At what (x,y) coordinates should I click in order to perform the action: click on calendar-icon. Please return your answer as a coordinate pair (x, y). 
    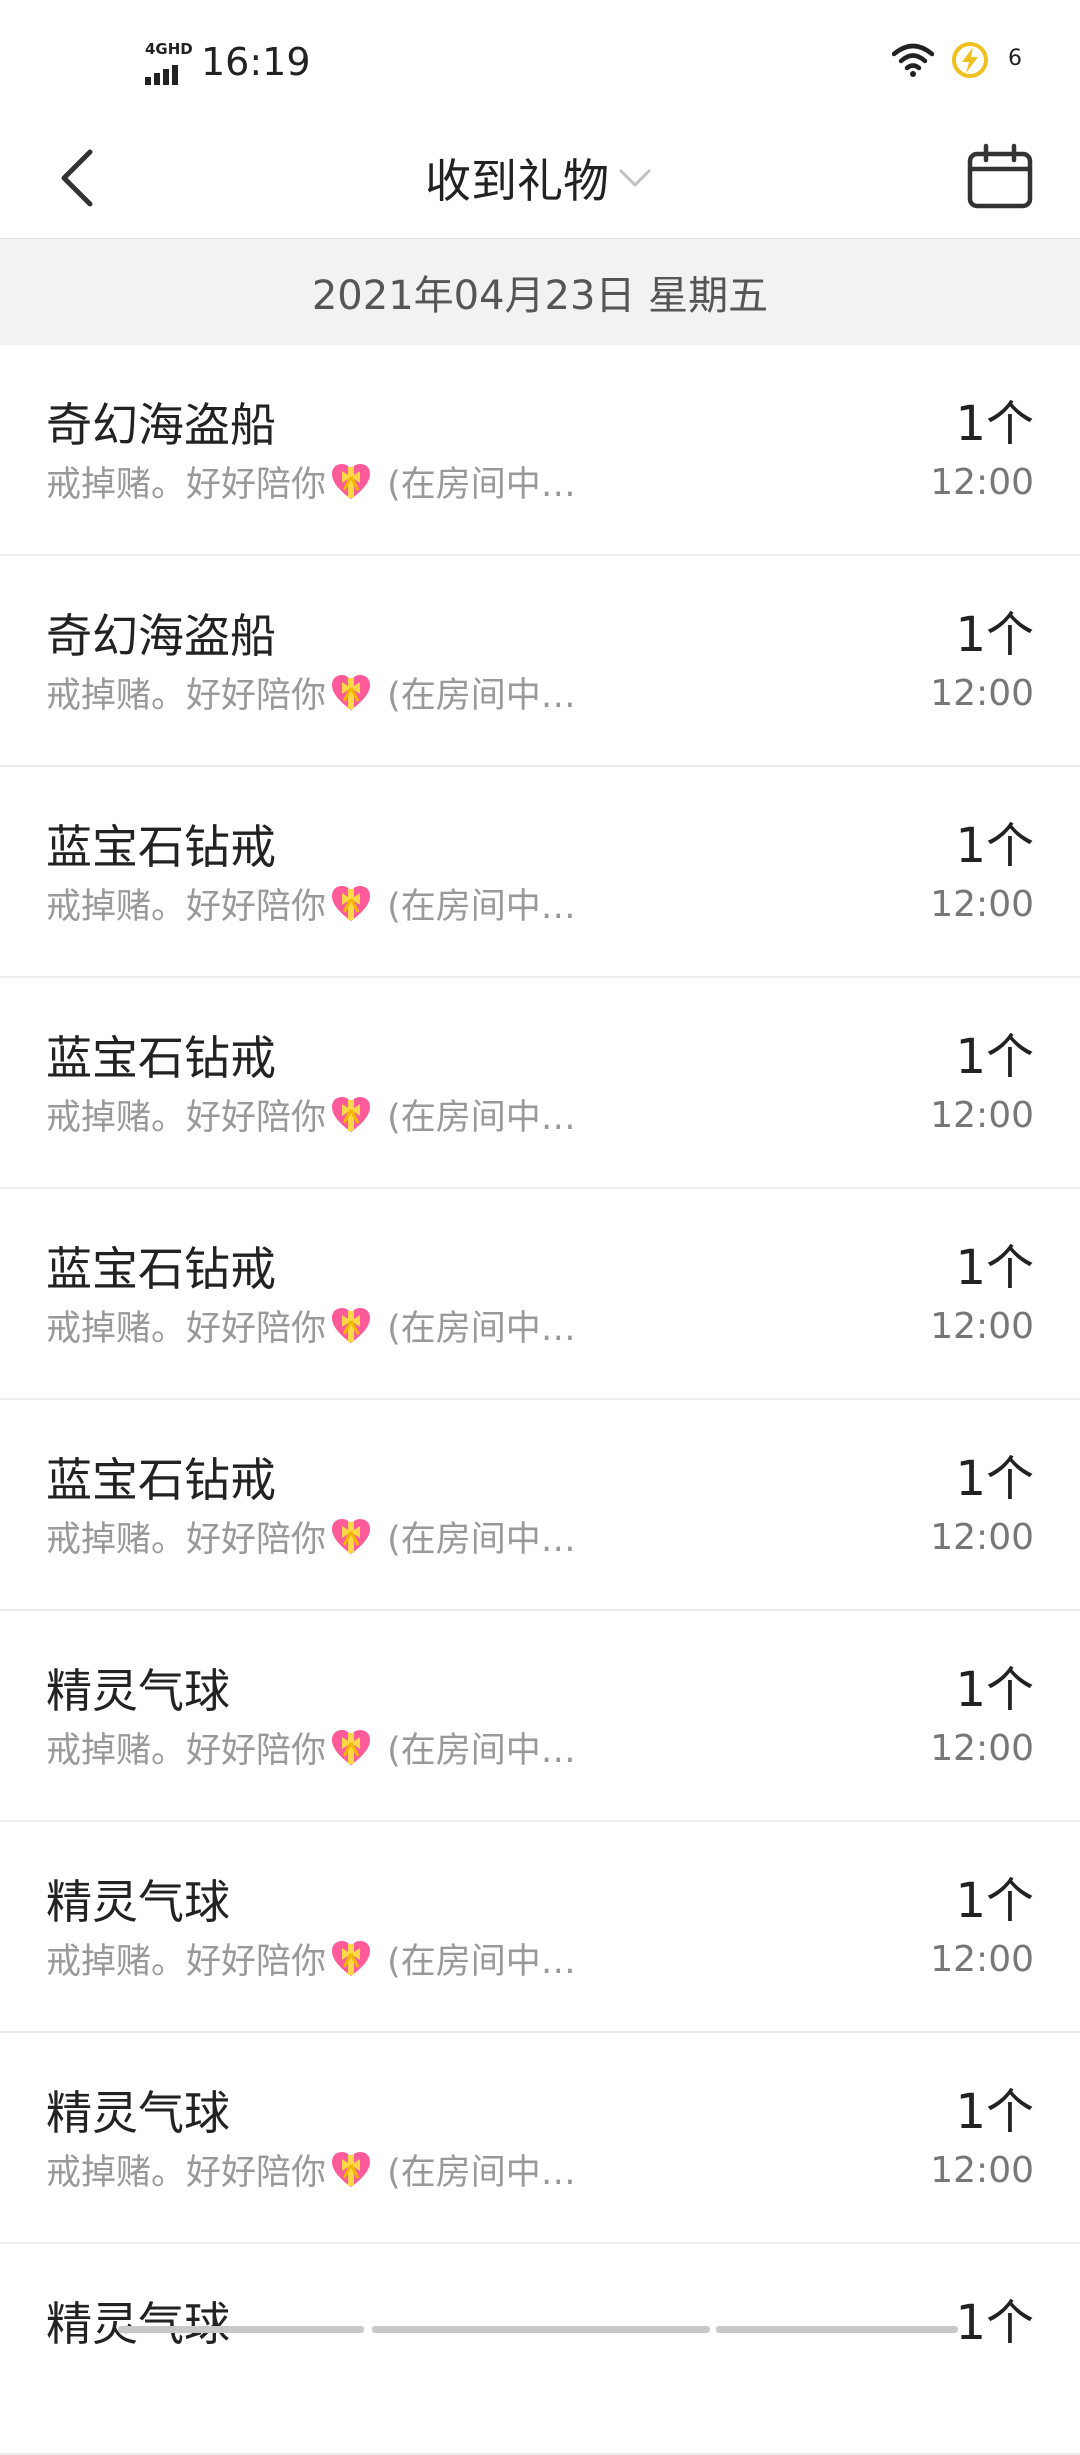
    Looking at the image, I should click on (1000, 176).